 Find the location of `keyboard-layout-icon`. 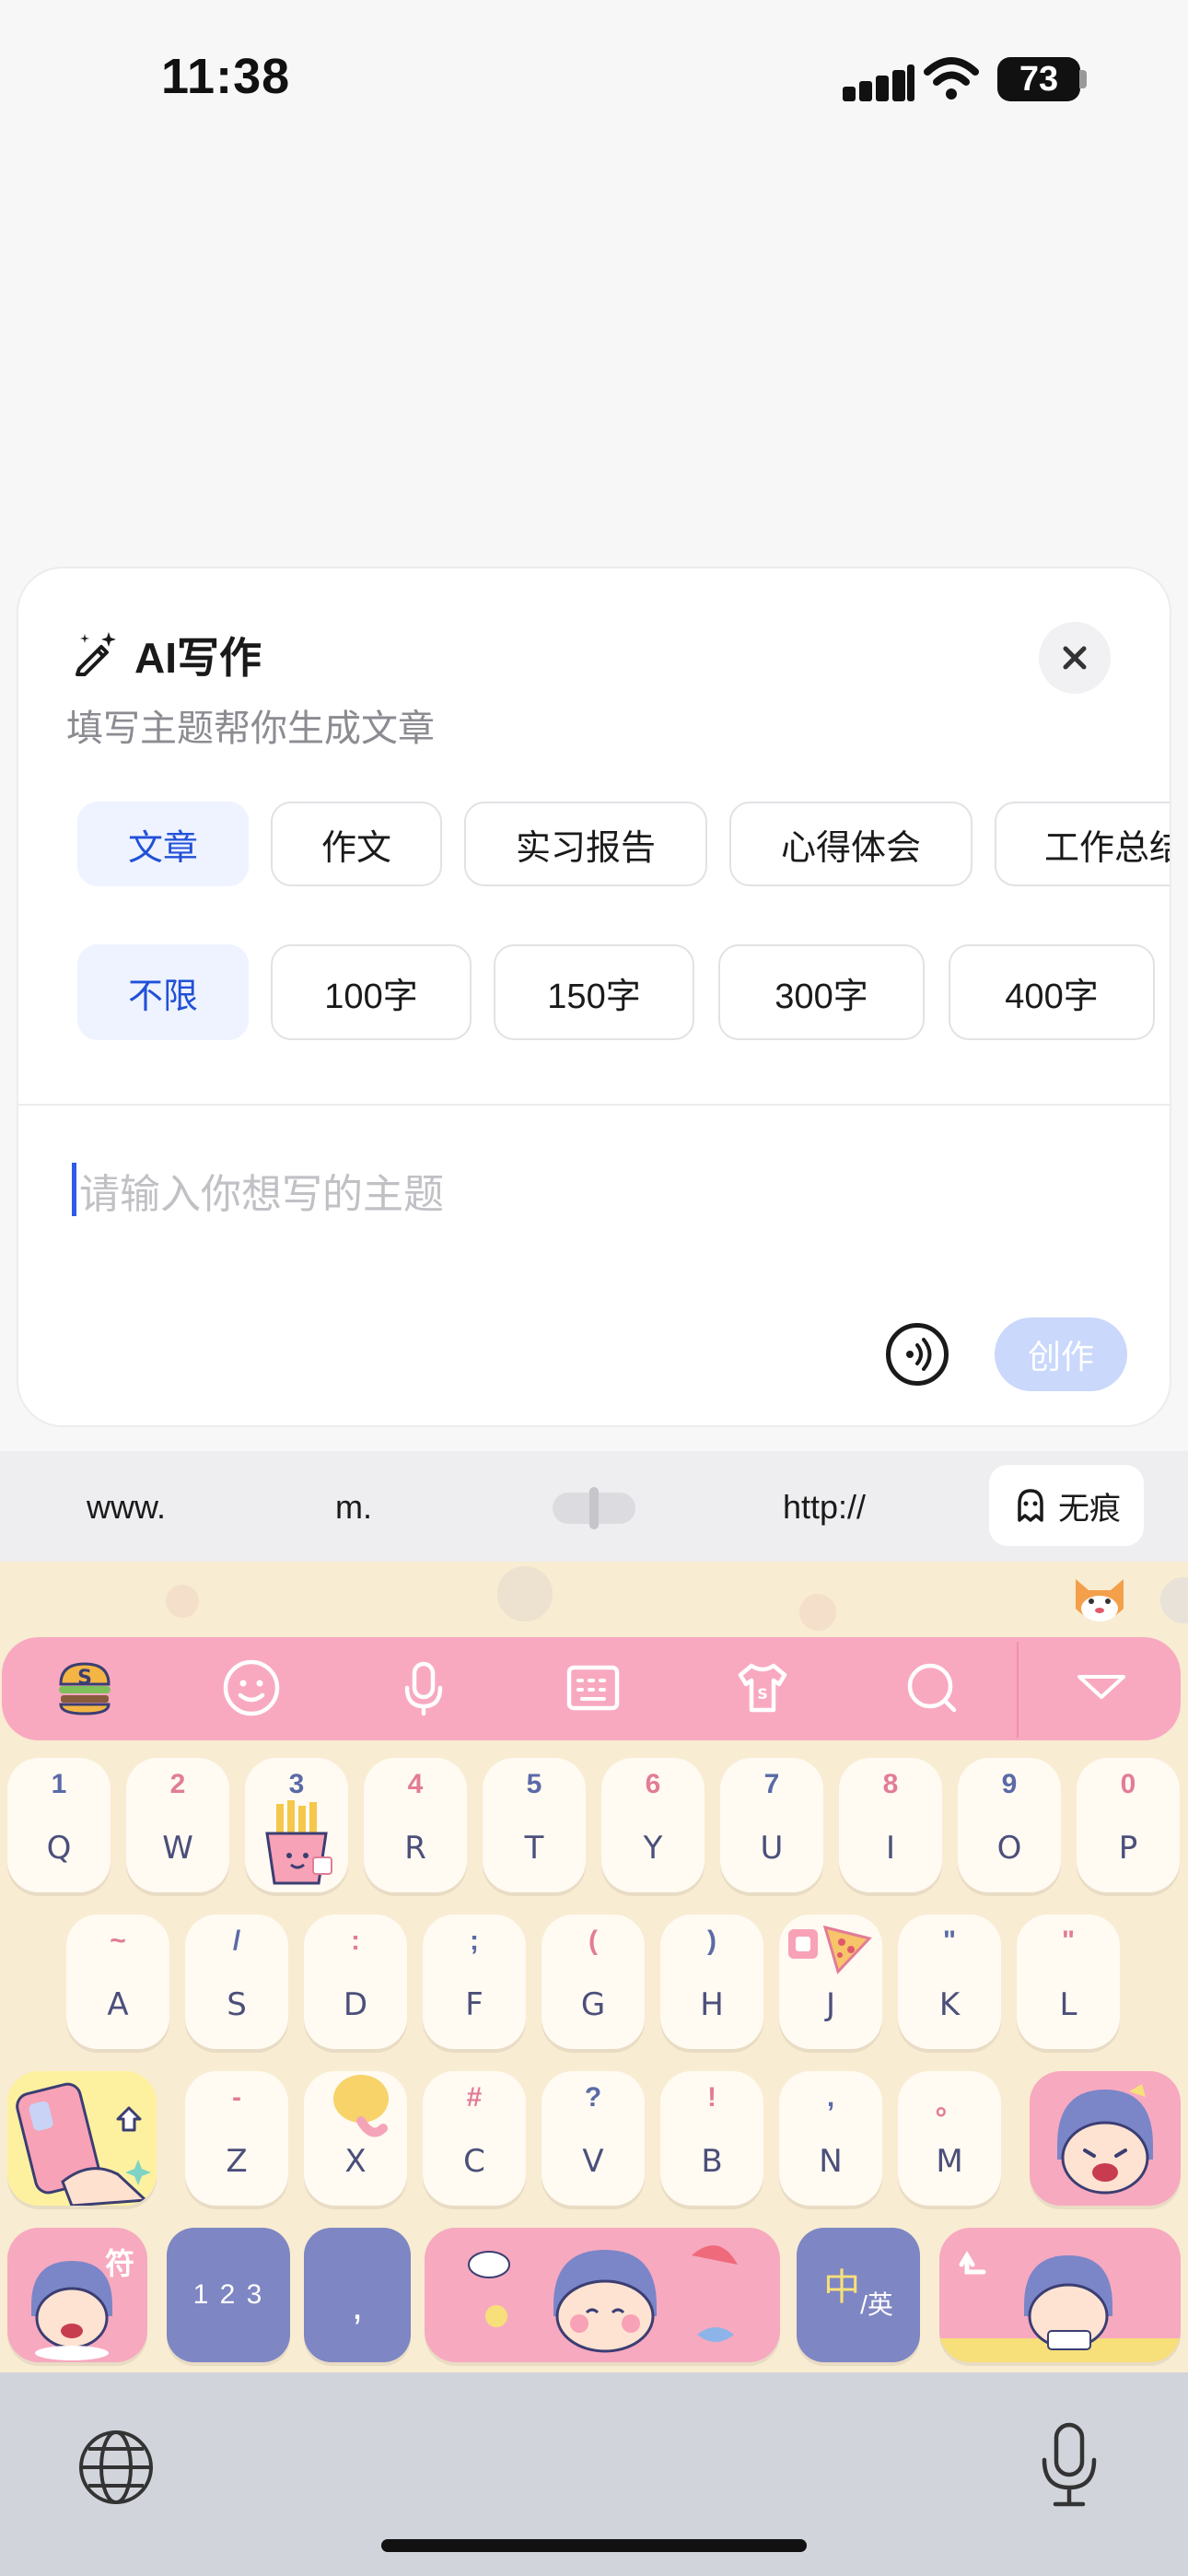

keyboard-layout-icon is located at coordinates (593, 1687).